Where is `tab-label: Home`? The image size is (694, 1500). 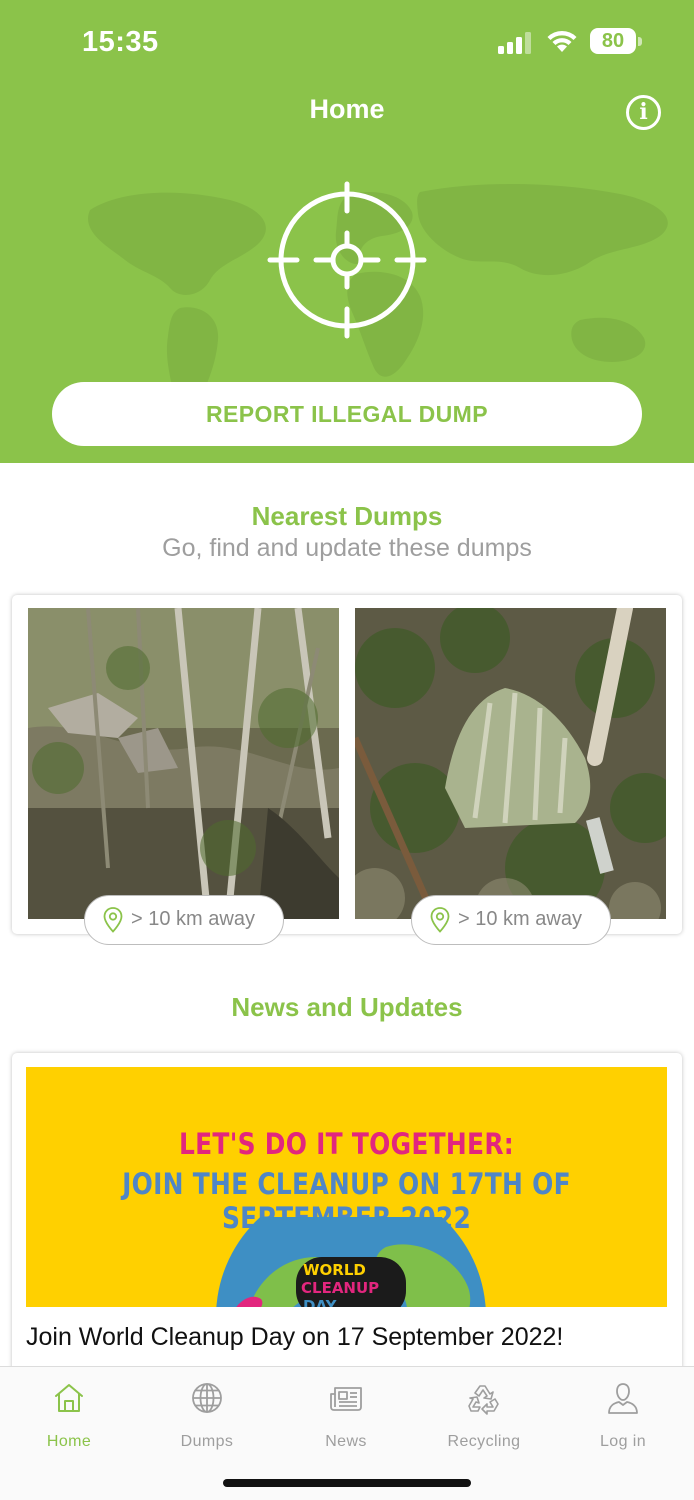
tab-label: Home is located at coordinates (69, 1441).